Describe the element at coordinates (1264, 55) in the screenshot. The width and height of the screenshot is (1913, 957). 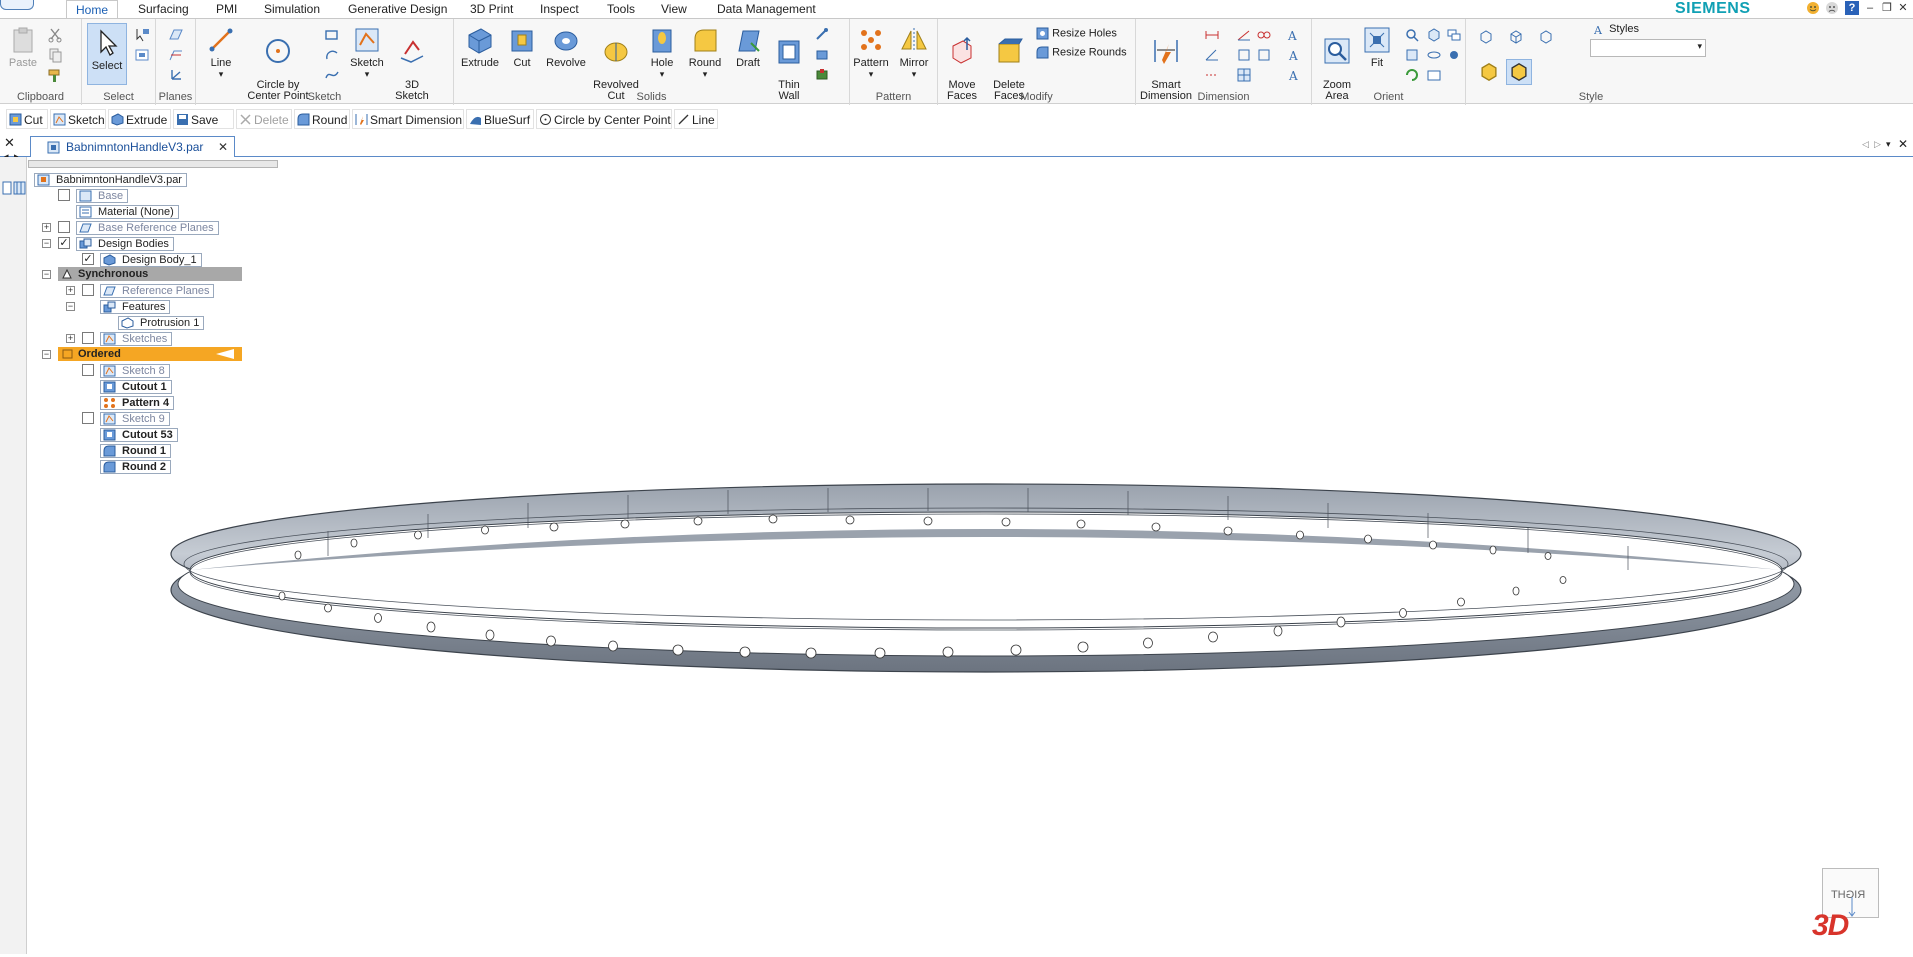
I see `dimension-style-icon` at that location.